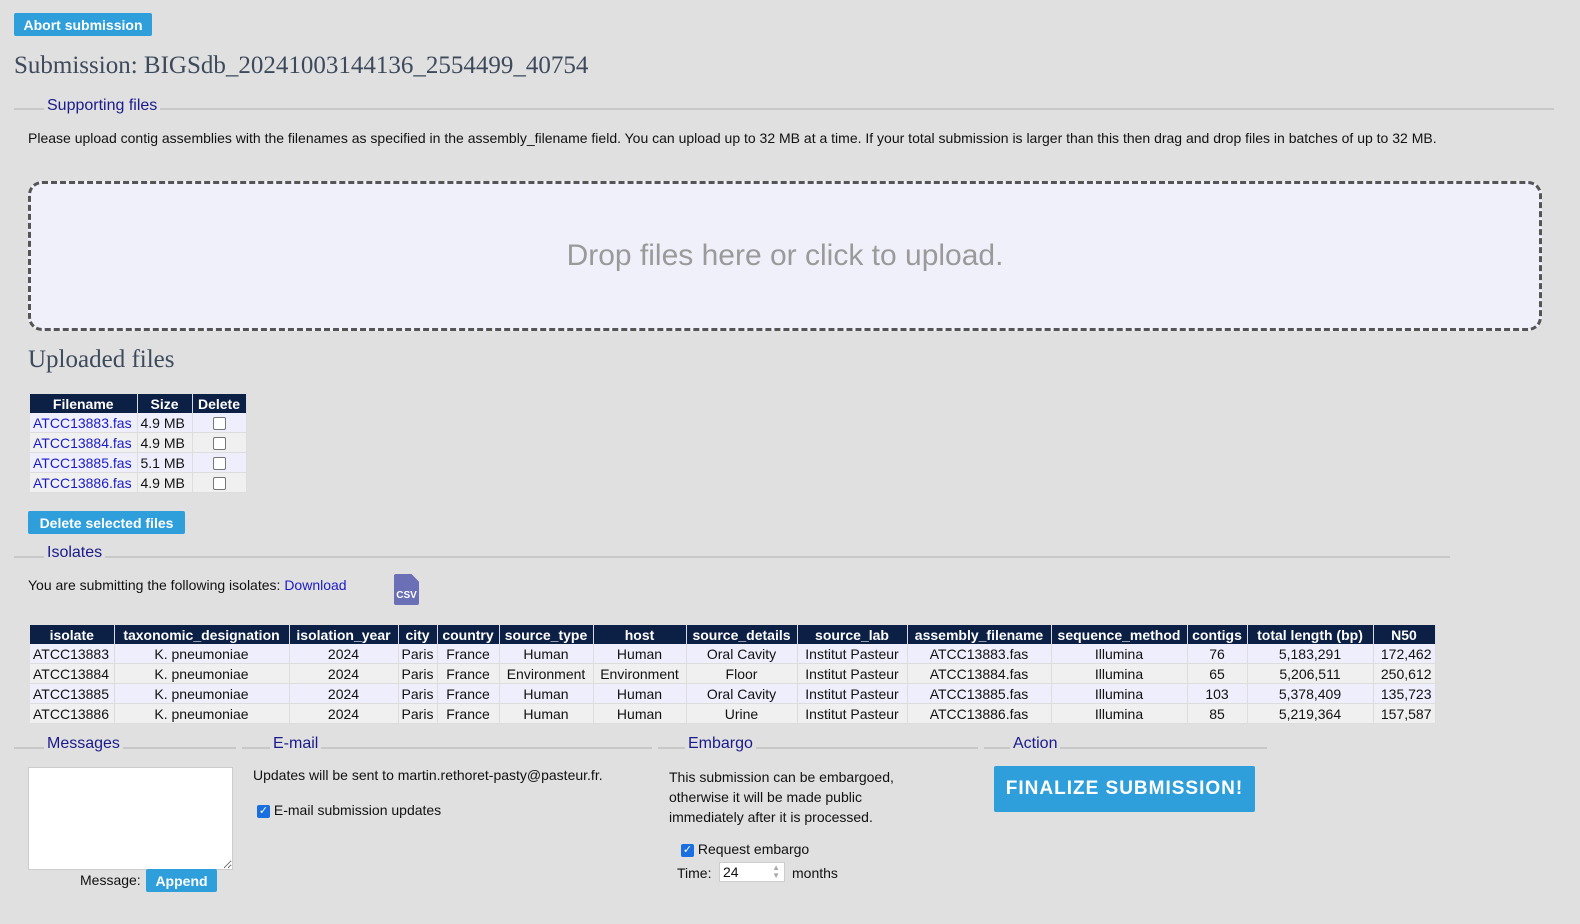 The width and height of the screenshot is (1580, 924). Describe the element at coordinates (1119, 654) in the screenshot. I see `table-cell: Illumina` at that location.